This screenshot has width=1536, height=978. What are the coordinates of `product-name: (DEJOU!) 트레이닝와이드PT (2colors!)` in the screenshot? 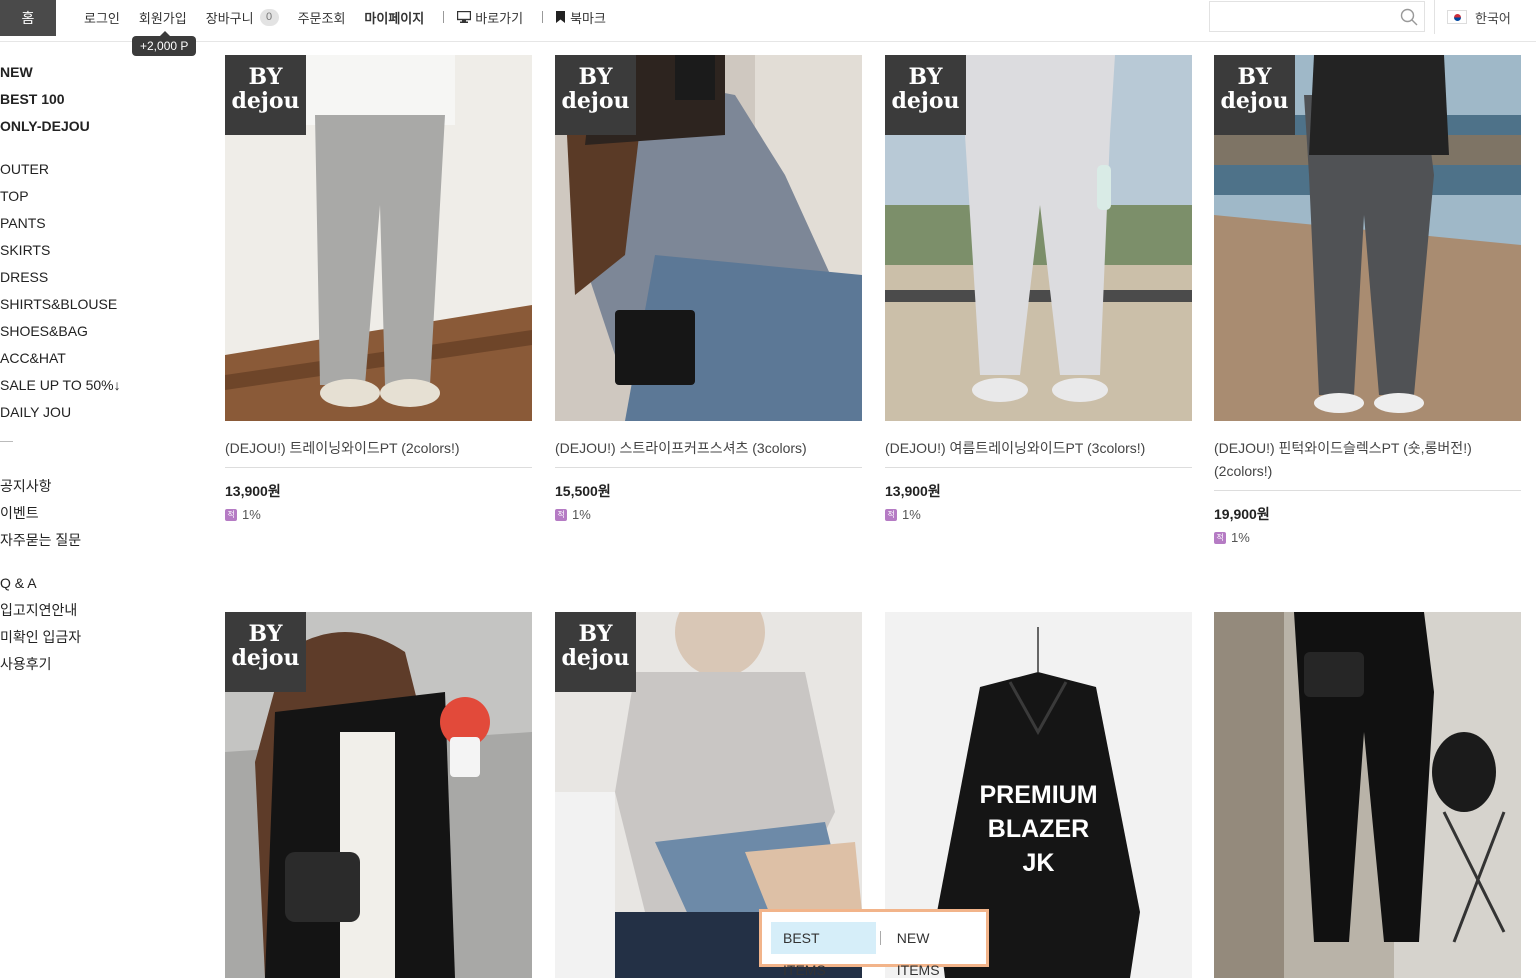 It's located at (378, 452).